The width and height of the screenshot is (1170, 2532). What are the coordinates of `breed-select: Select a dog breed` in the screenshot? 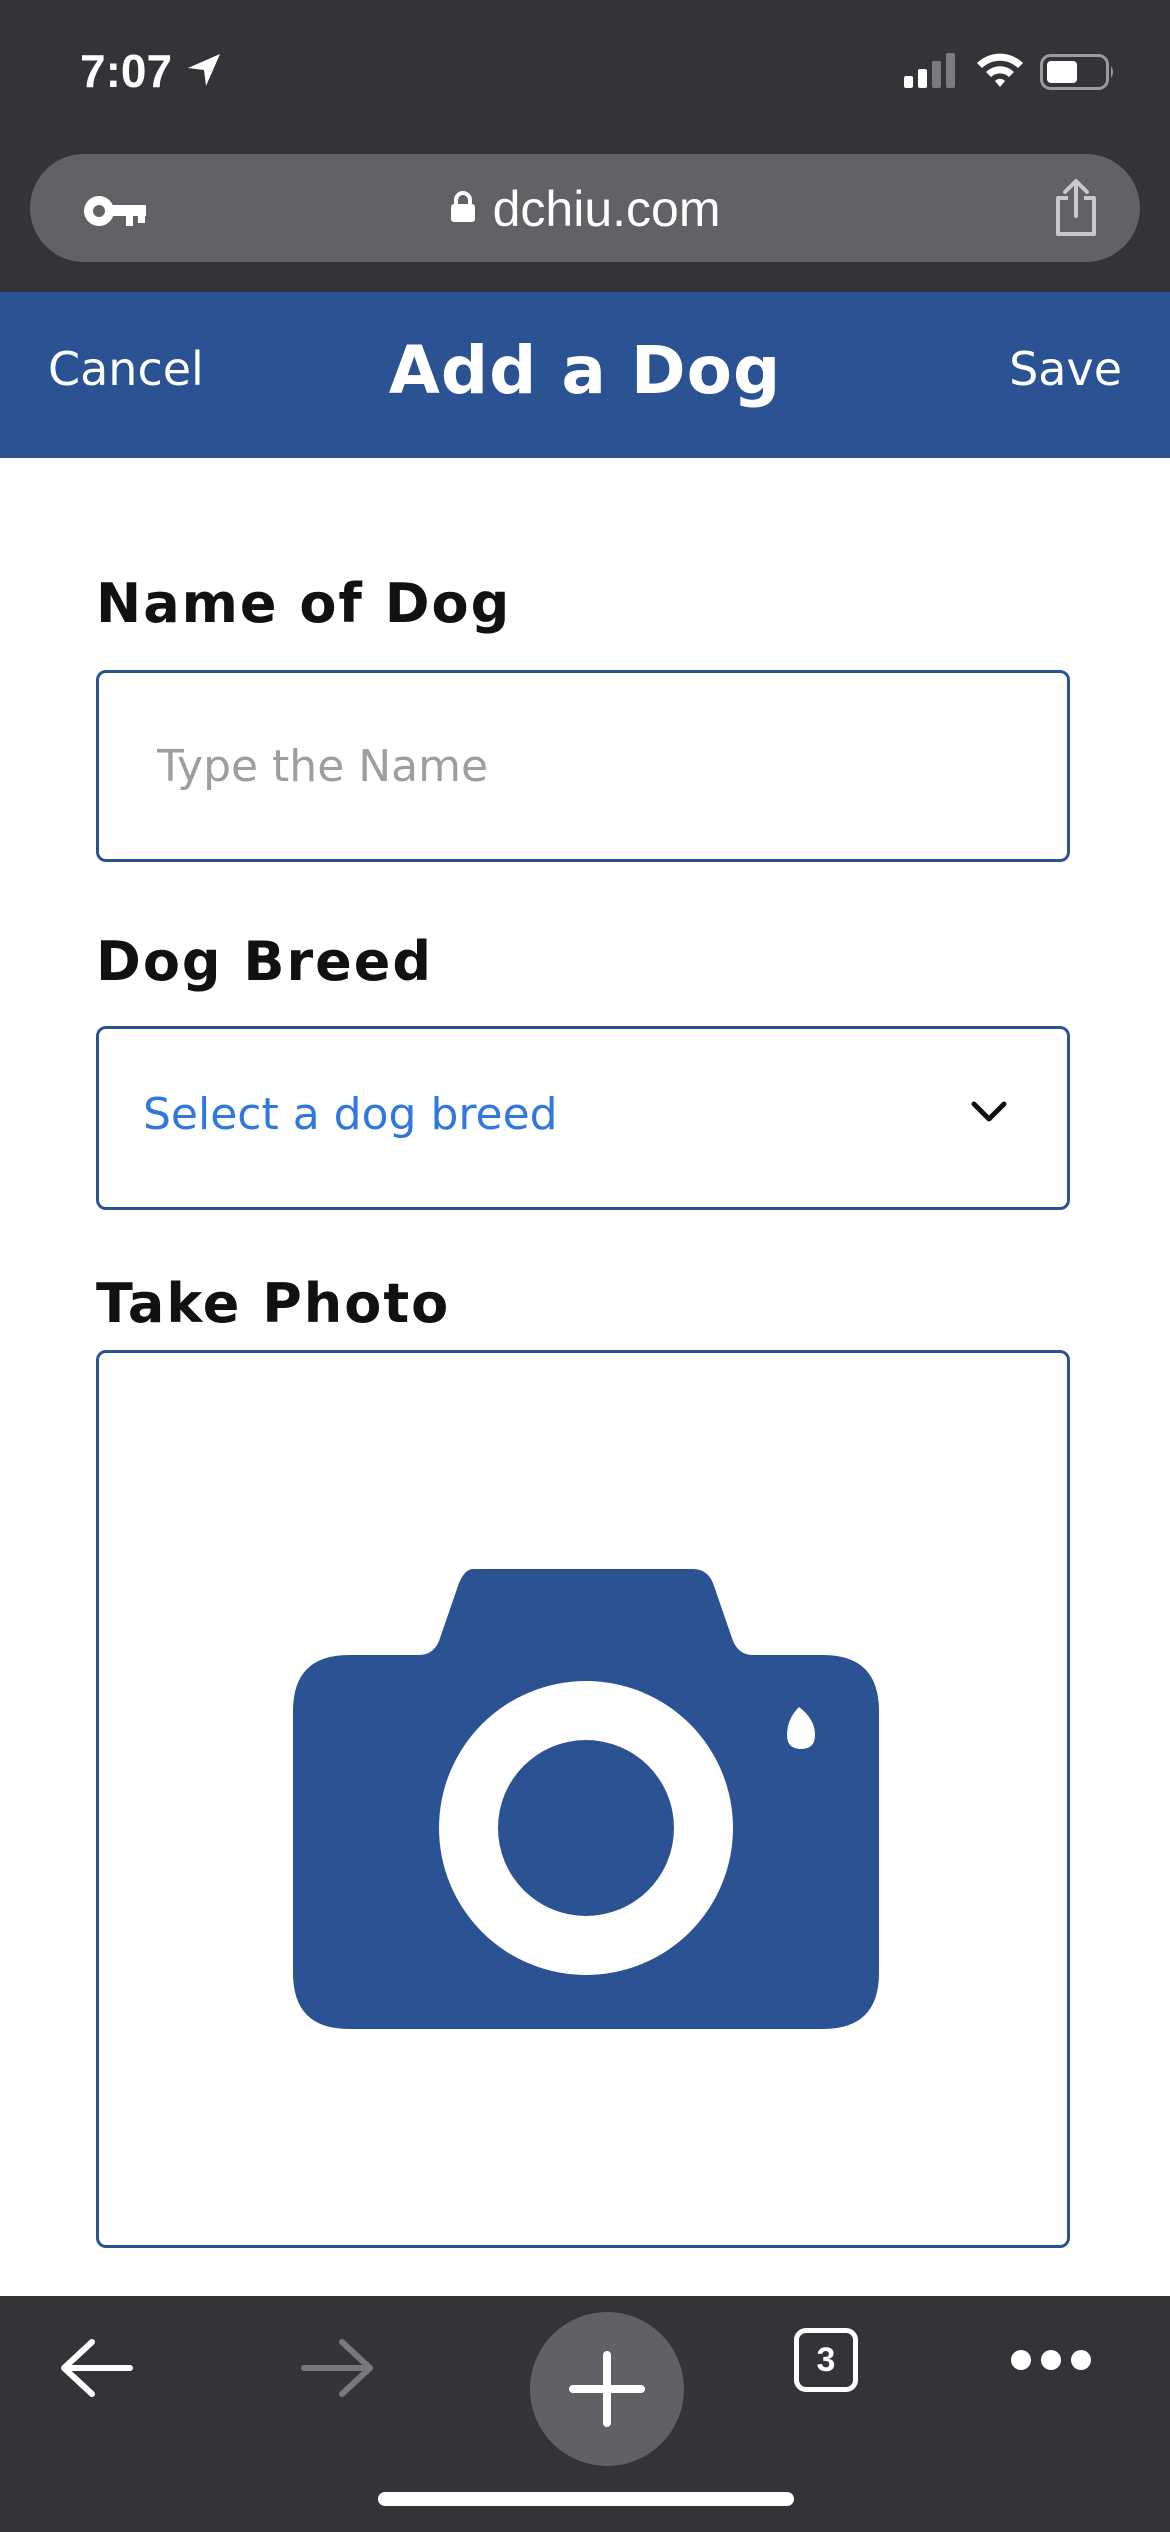 It's located at (583, 1118).